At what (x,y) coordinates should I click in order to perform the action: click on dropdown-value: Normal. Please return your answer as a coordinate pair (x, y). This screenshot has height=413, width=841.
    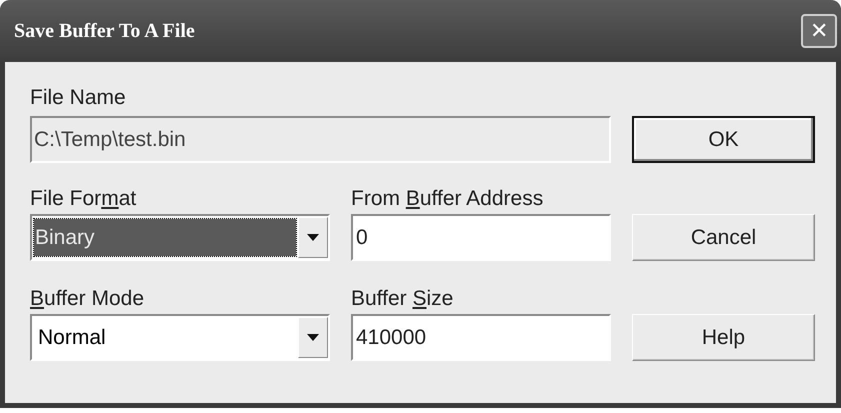
    Looking at the image, I should click on (72, 337).